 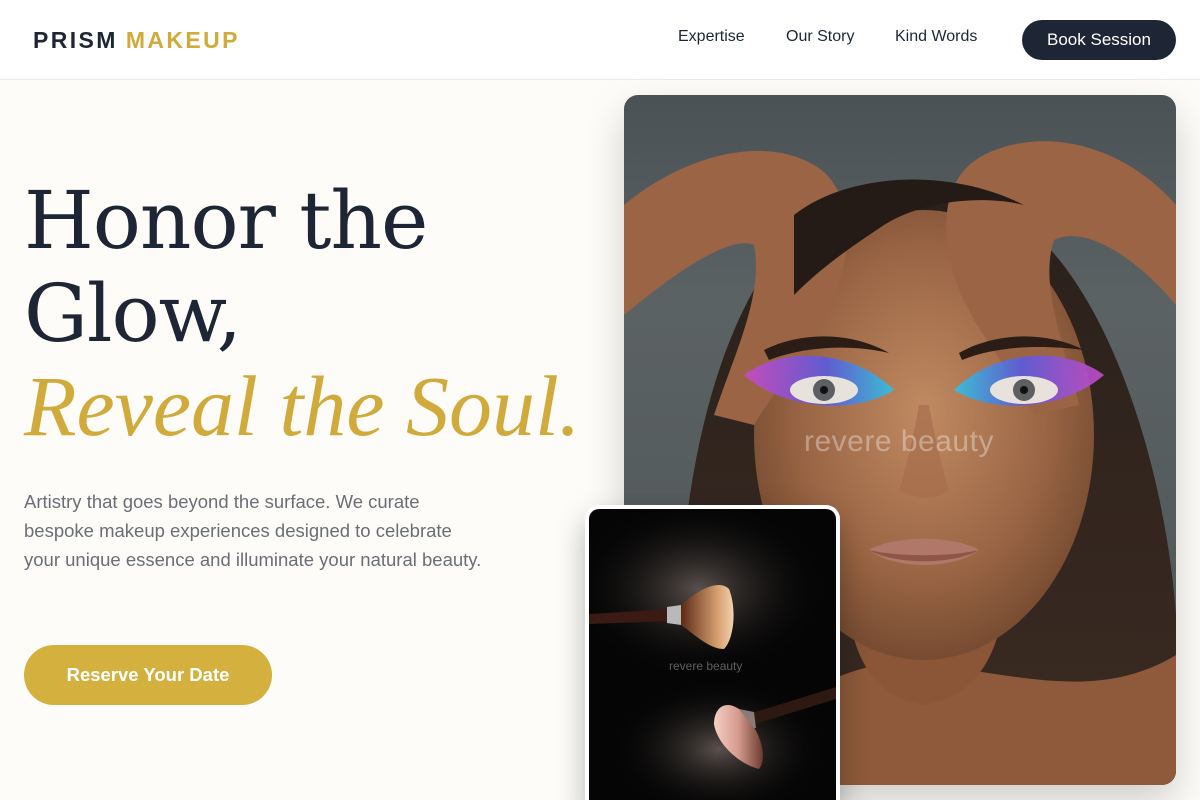 I want to click on book-session-button: Book Session, so click(x=1099, y=40).